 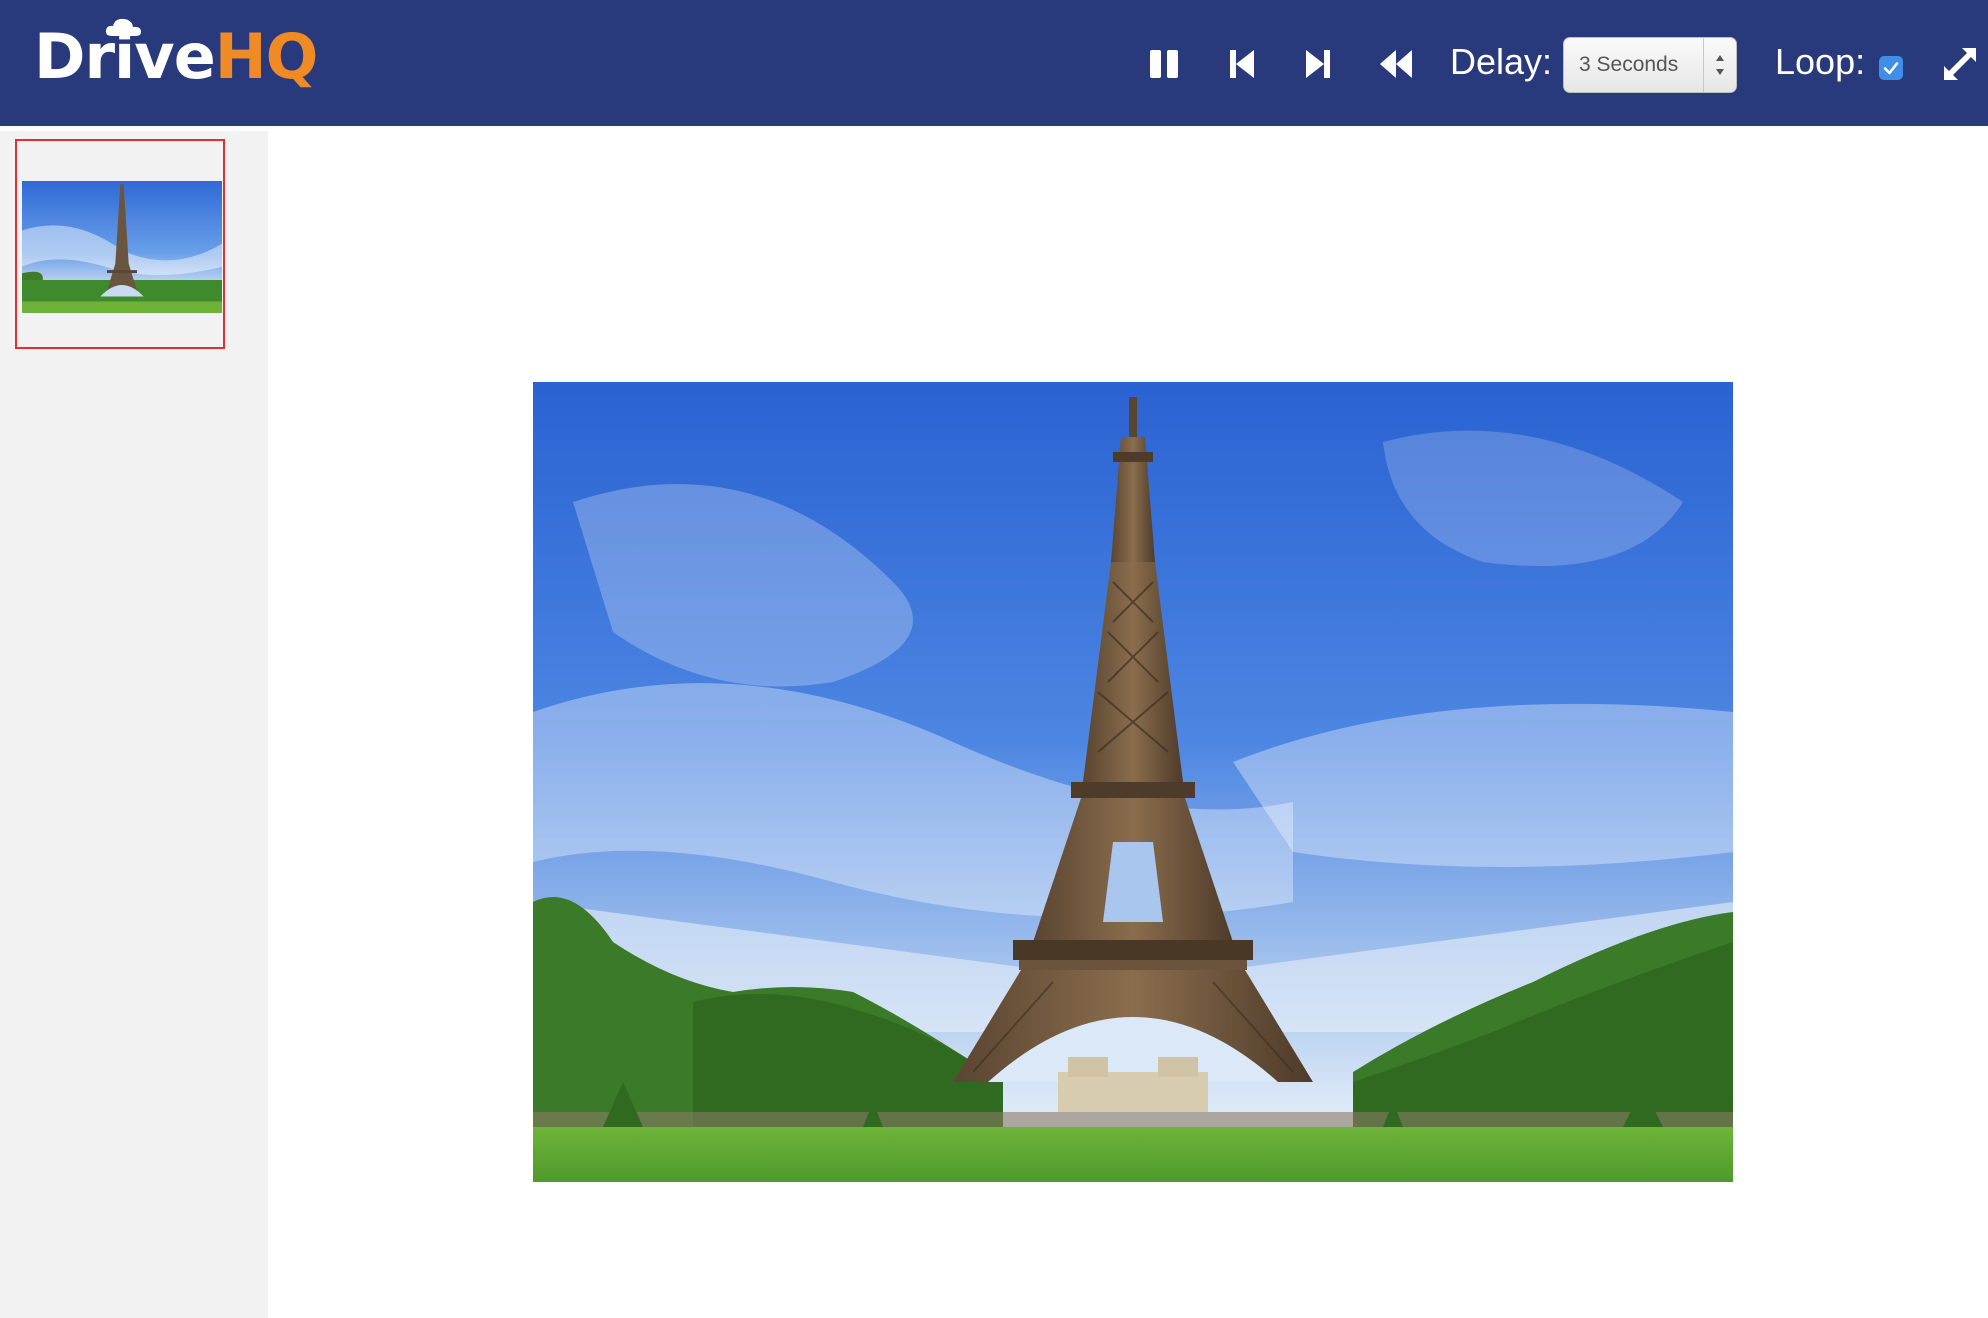 I want to click on delay-select-value: 3 Seconds, so click(x=1629, y=64).